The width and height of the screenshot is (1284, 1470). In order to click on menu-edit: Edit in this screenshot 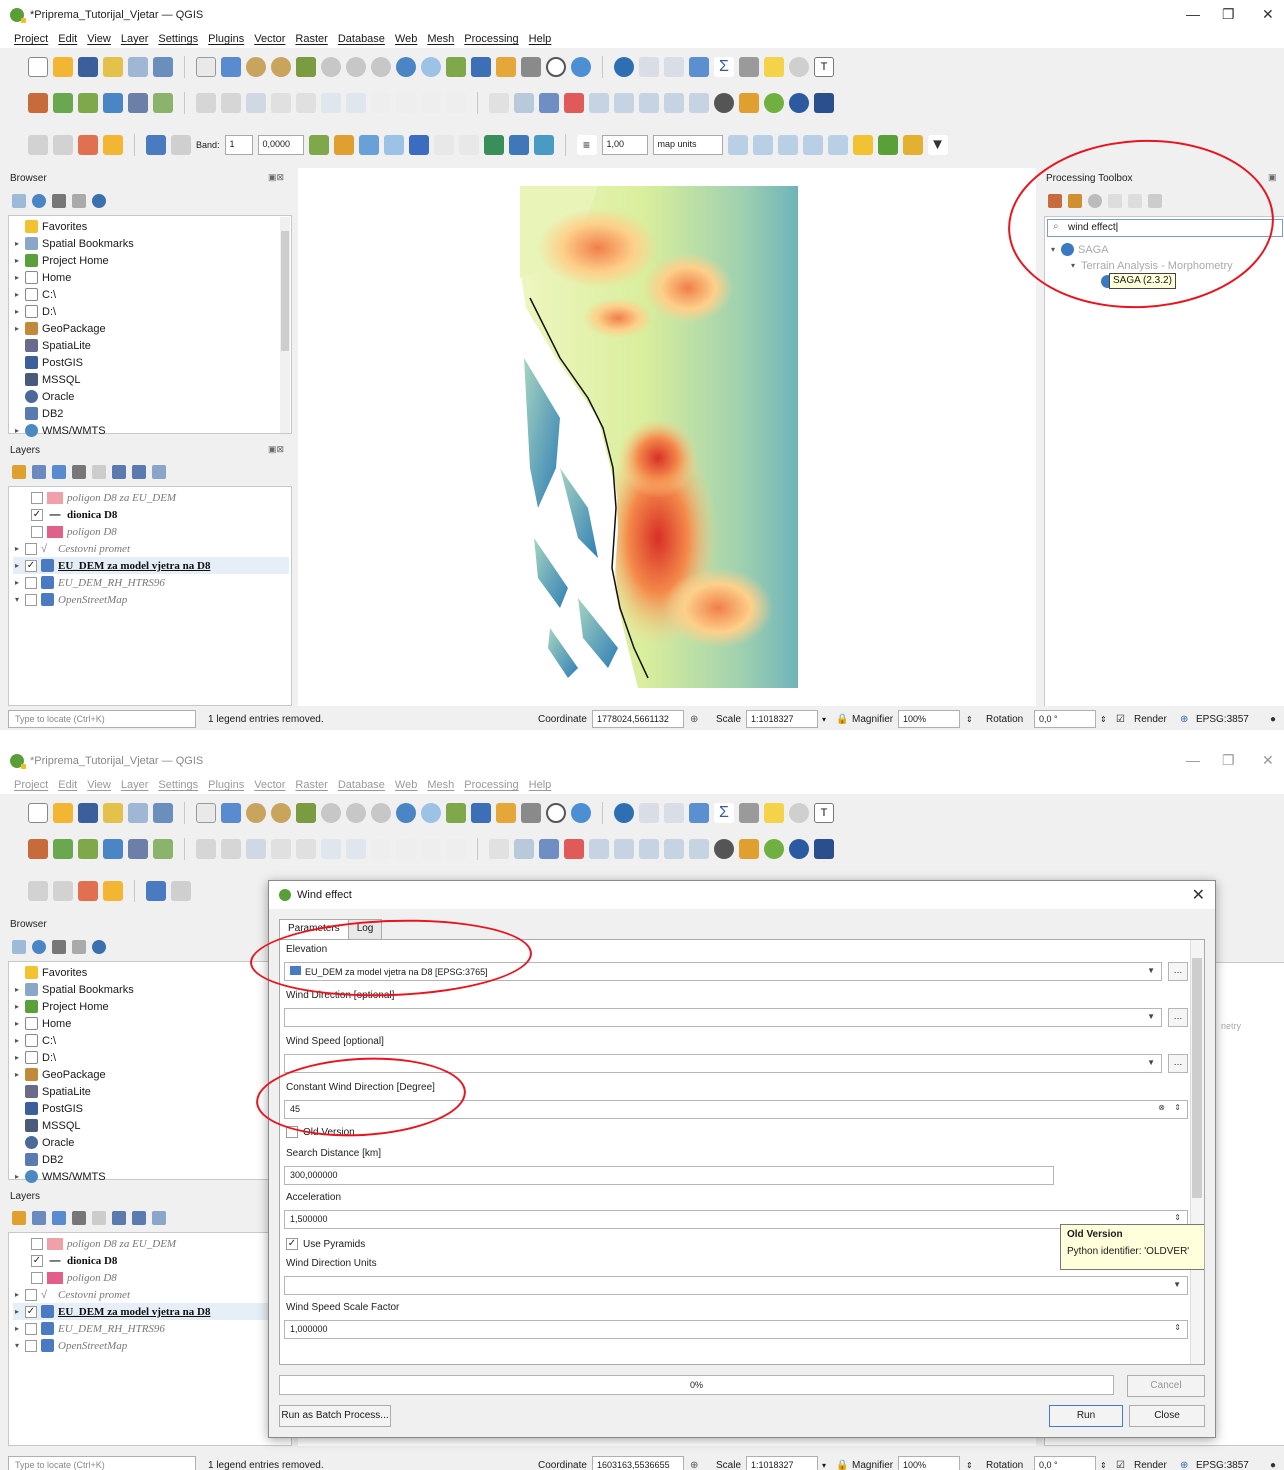, I will do `click(67, 39)`.